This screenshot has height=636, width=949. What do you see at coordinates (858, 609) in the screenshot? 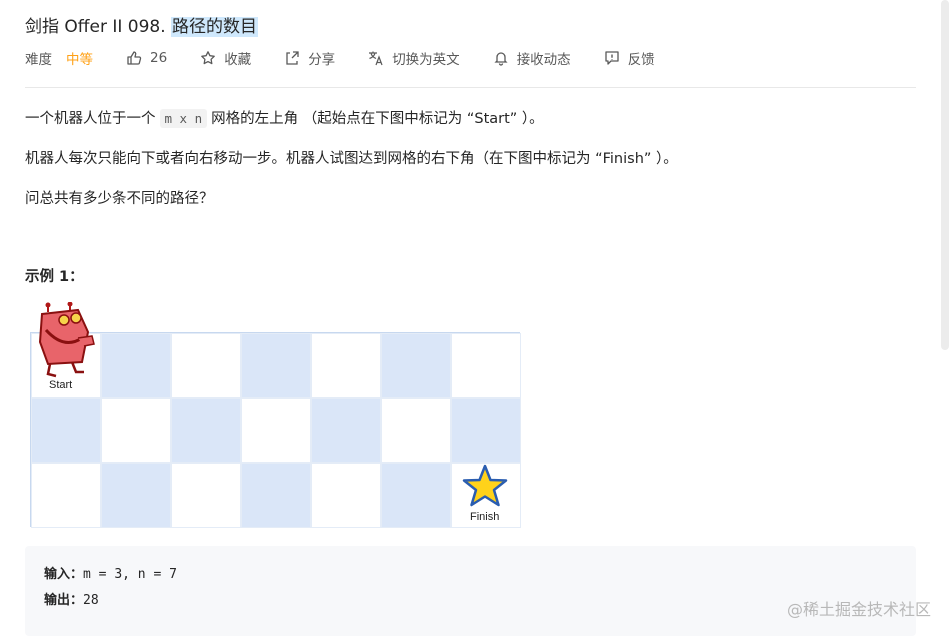
I see `watermark: @稀土掘金技术社区` at bounding box center [858, 609].